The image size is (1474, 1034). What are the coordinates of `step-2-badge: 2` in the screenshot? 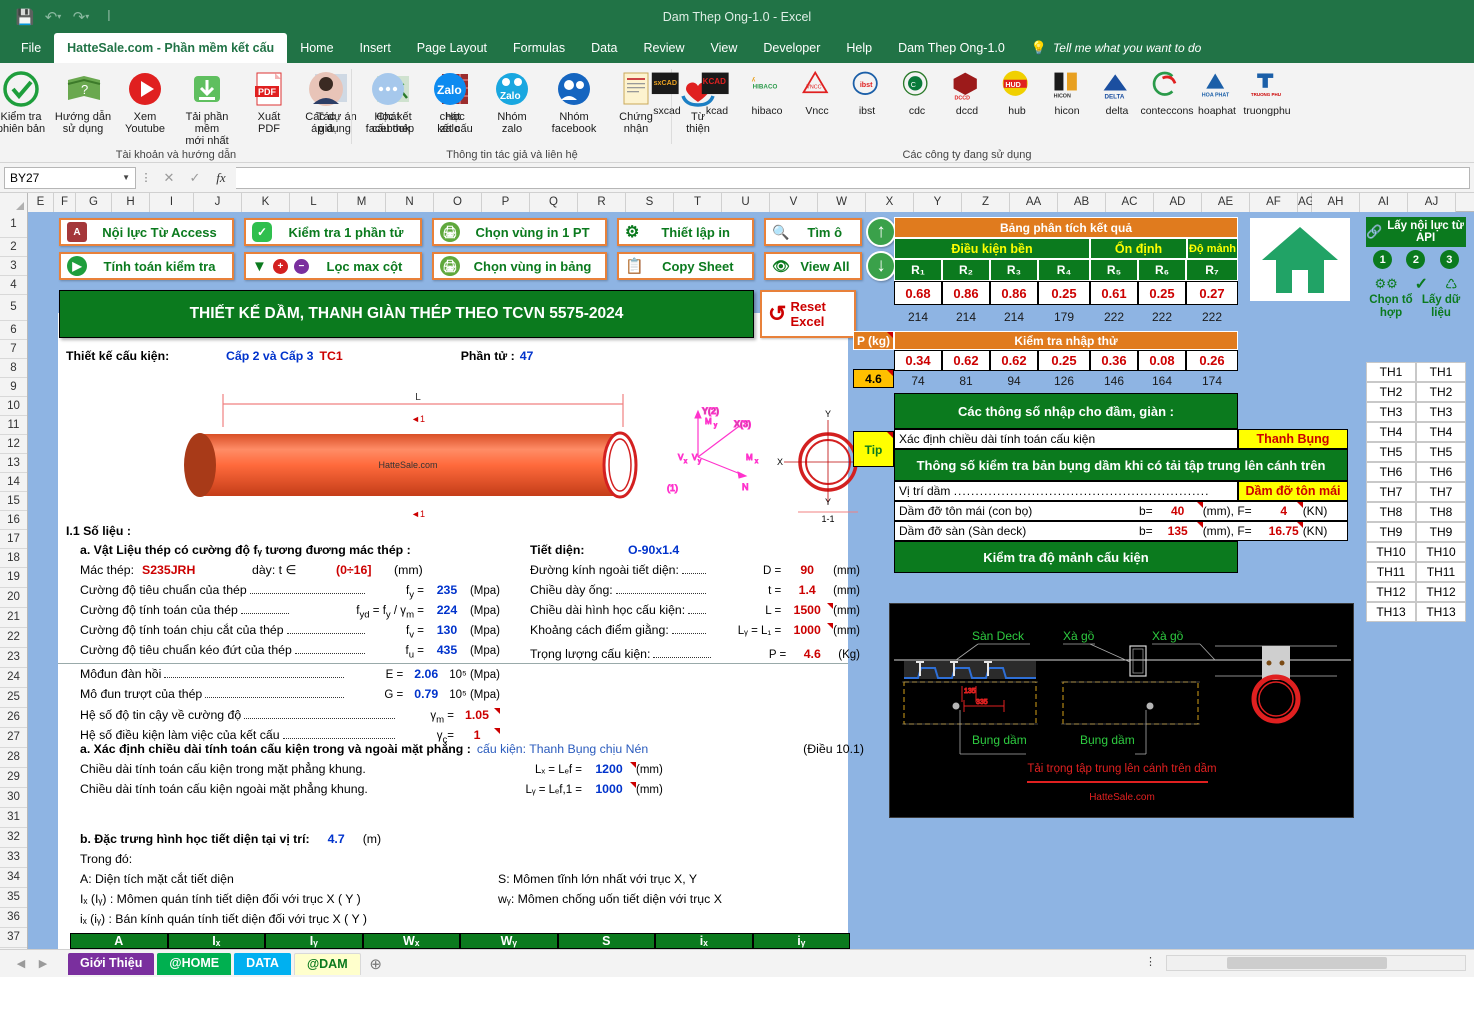 It's located at (1416, 259).